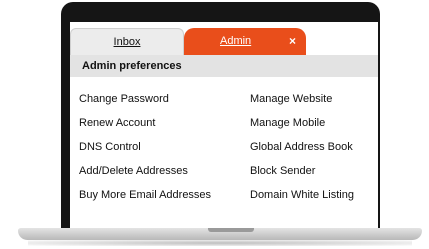 The image size is (429, 249). What do you see at coordinates (302, 129) in the screenshot?
I see `link-manage-mobile: Manage Mobile` at bounding box center [302, 129].